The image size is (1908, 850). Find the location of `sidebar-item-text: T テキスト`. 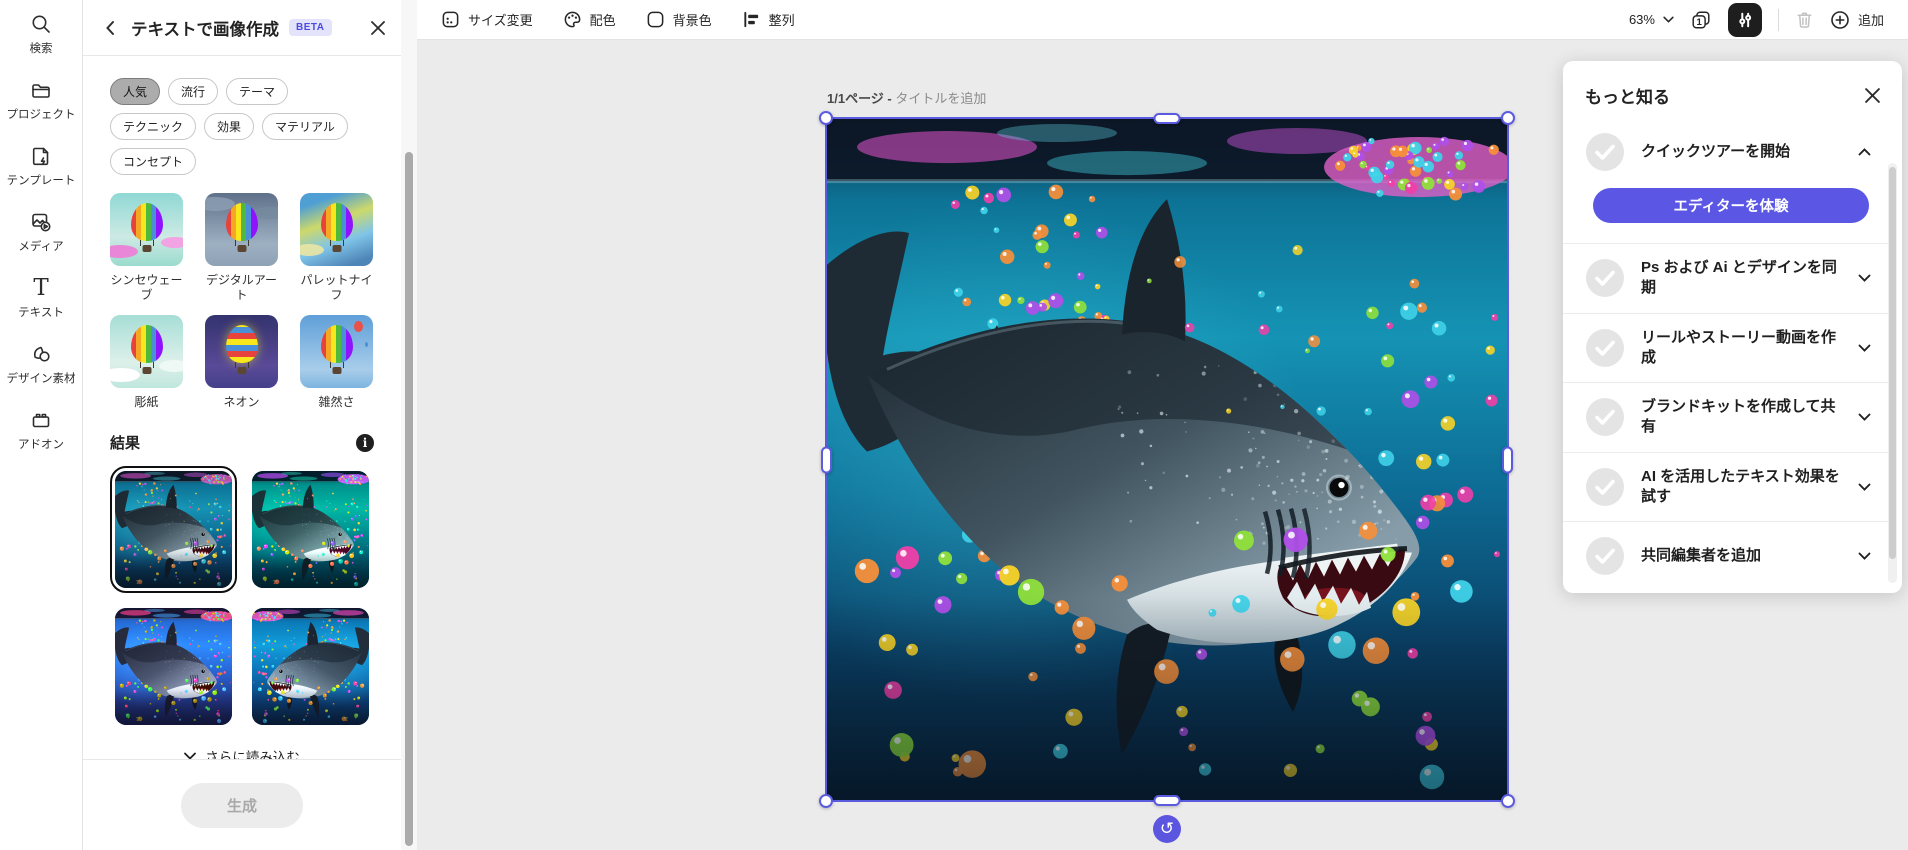

sidebar-item-text: T テキスト is located at coordinates (41, 298).